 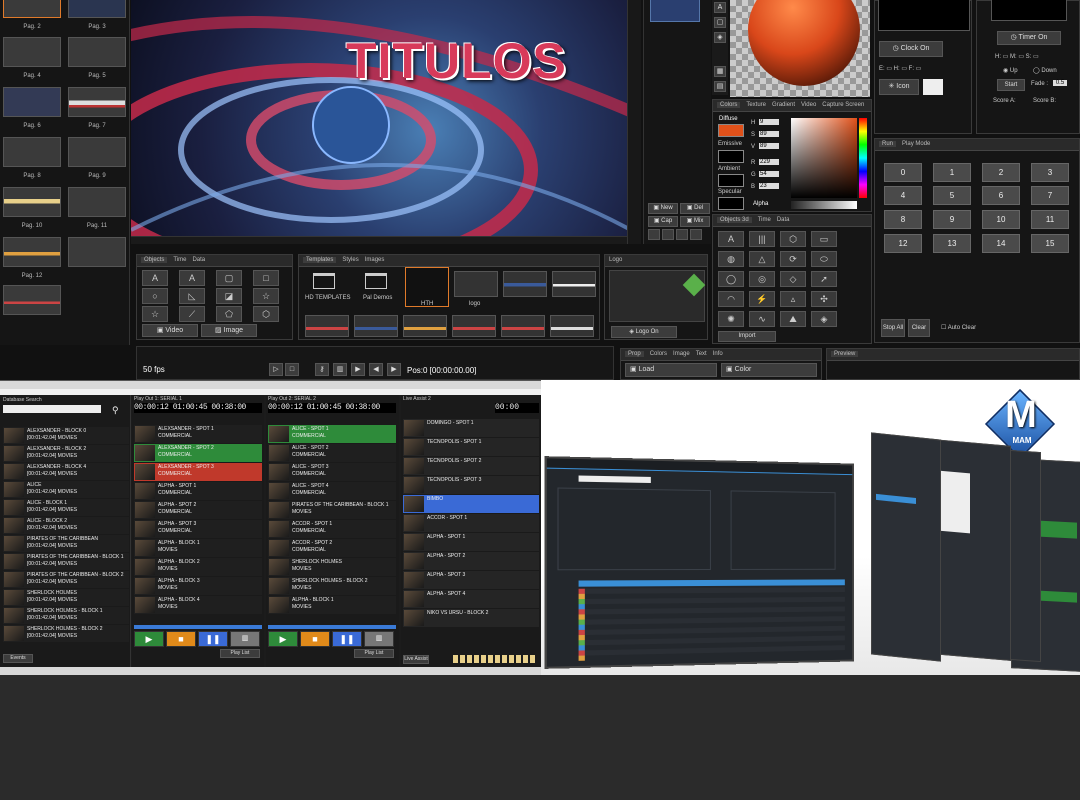 I want to click on text3d-icon: A, so click(x=731, y=239).